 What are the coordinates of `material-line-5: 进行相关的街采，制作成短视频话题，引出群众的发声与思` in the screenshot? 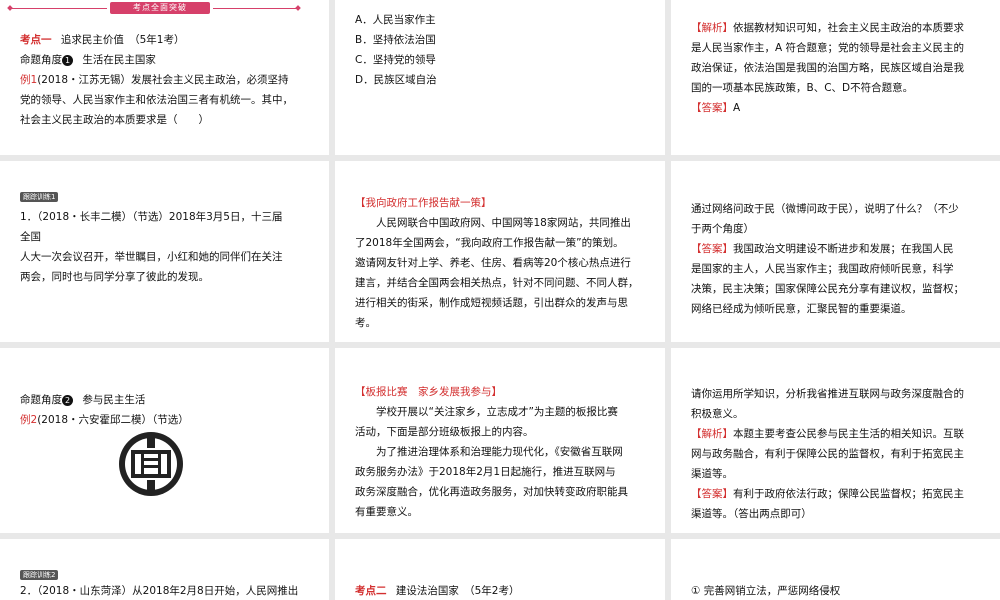 It's located at (491, 303).